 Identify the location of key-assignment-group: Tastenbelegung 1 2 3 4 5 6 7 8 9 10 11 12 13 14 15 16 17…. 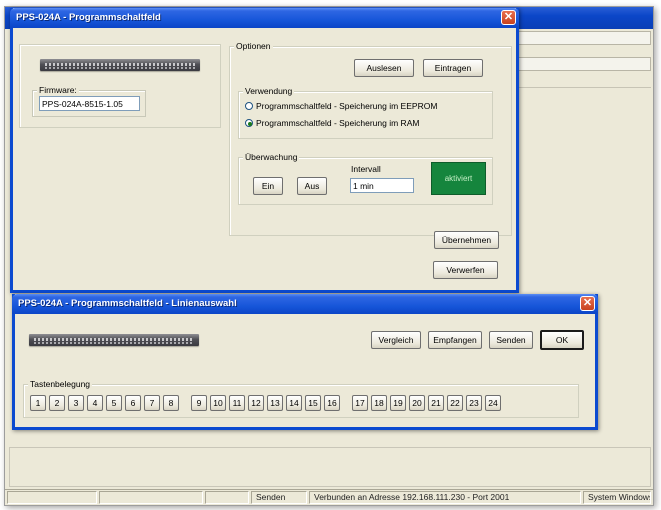
(301, 398).